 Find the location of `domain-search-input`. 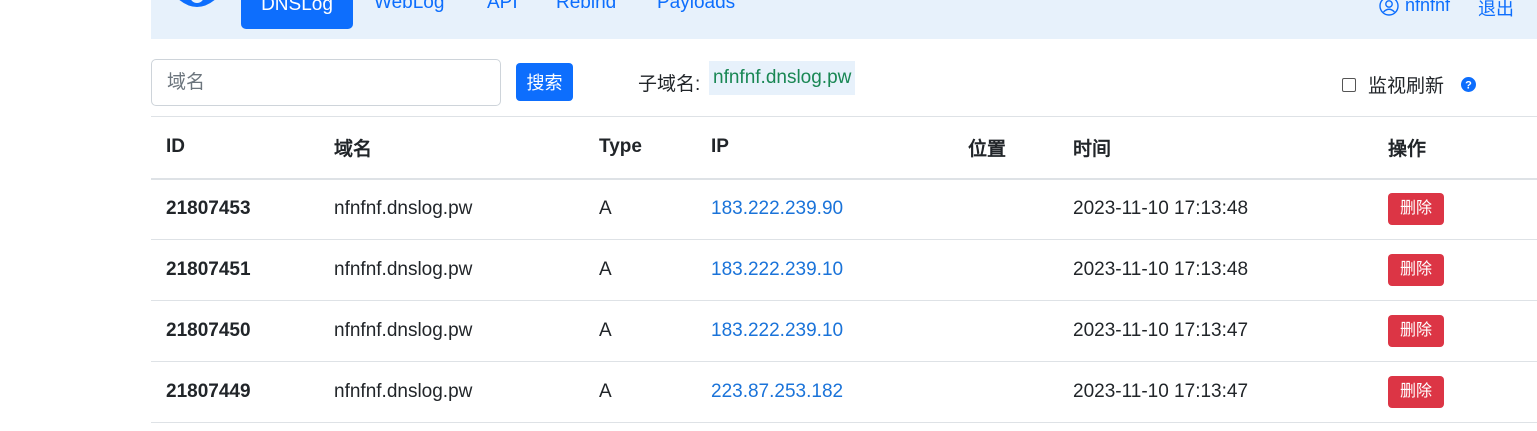

domain-search-input is located at coordinates (326, 82).